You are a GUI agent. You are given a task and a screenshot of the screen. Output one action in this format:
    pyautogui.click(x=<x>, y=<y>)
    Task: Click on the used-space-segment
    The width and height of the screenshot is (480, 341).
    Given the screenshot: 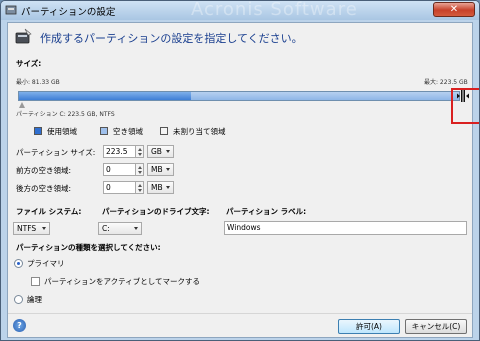 What is the action you would take?
    pyautogui.click(x=105, y=96)
    